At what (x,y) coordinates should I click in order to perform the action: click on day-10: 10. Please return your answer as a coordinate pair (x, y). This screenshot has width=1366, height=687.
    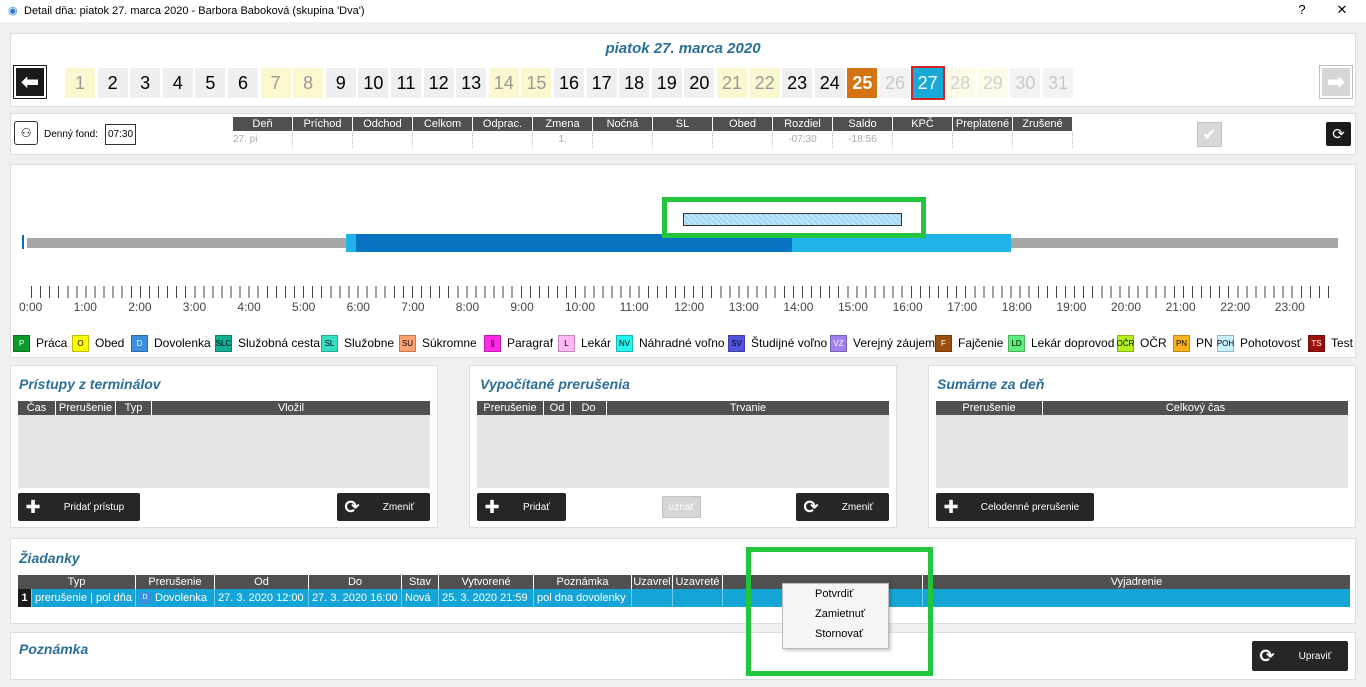
    Looking at the image, I should click on (373, 83).